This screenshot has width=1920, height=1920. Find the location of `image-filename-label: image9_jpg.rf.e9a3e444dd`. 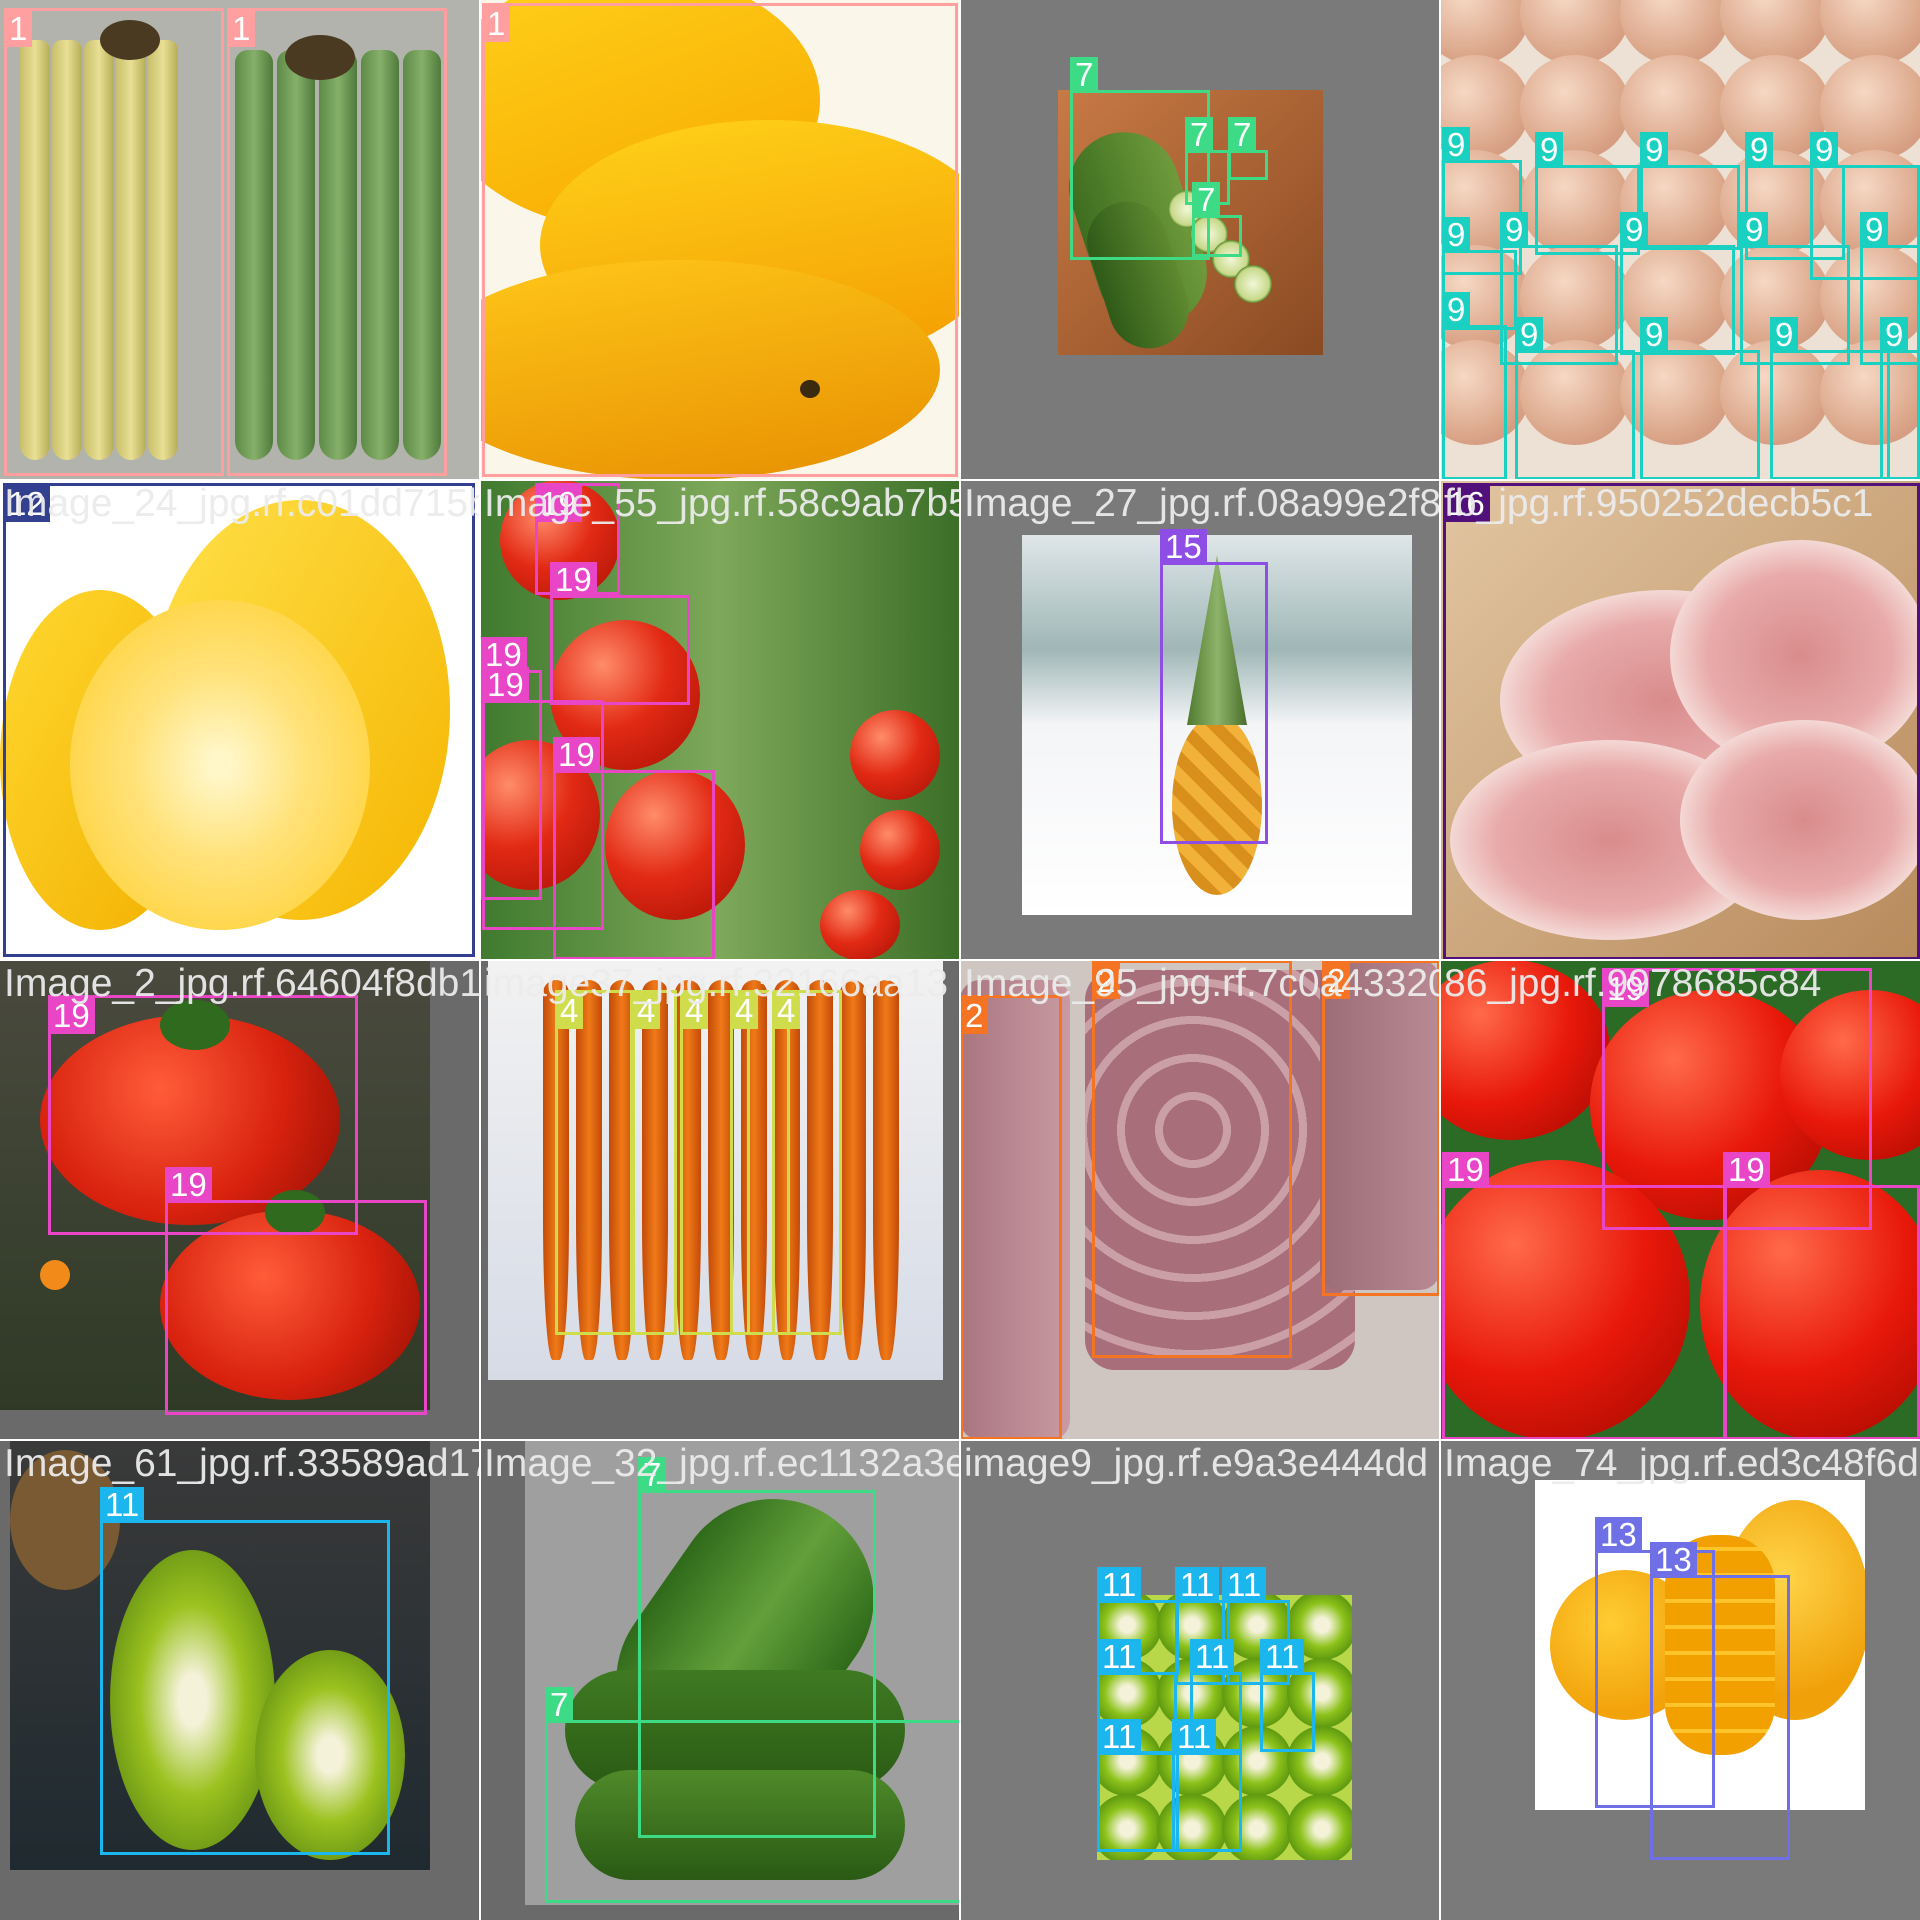

image-filename-label: image9_jpg.rf.e9a3e444dd is located at coordinates (1196, 1463).